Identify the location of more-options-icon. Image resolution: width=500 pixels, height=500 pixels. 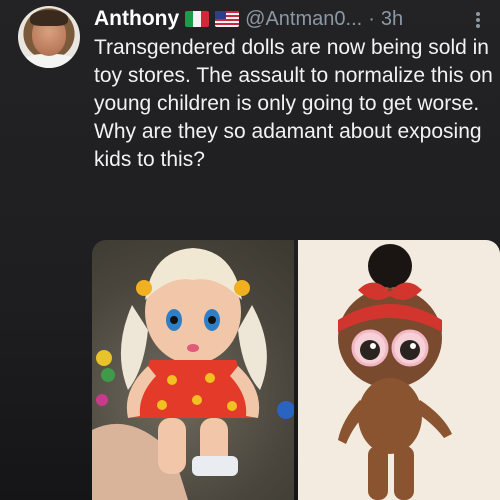
(478, 20).